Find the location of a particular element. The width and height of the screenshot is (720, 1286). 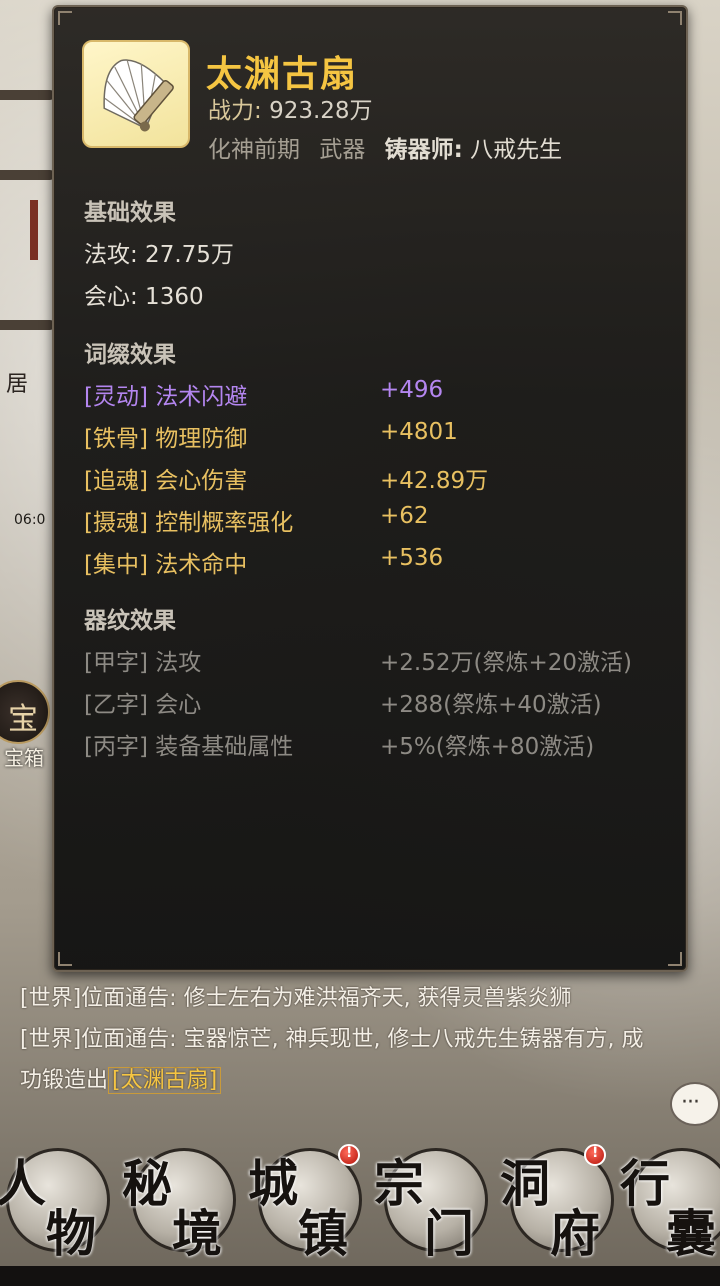

item-type: 武器 is located at coordinates (342, 150).